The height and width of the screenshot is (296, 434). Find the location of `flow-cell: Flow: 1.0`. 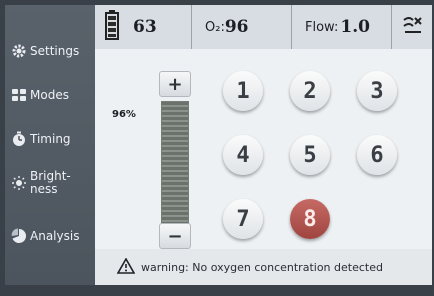

flow-cell: Flow: 1.0 is located at coordinates (341, 27).